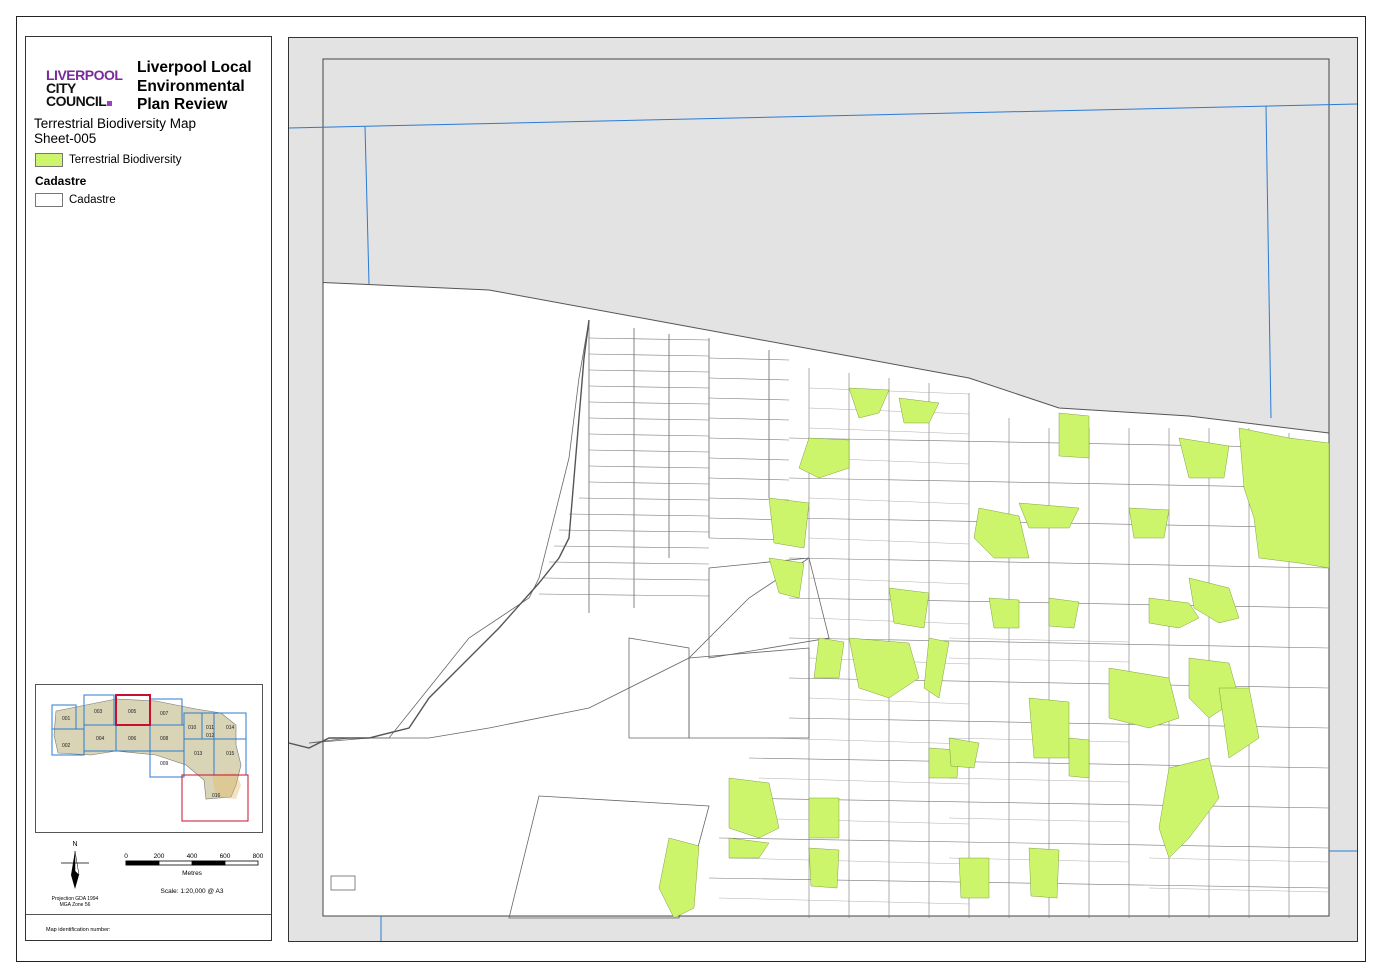 This screenshot has height=977, width=1382. Describe the element at coordinates (92, 200) in the screenshot. I see `legend-label-cadastre: Cadastre` at that location.